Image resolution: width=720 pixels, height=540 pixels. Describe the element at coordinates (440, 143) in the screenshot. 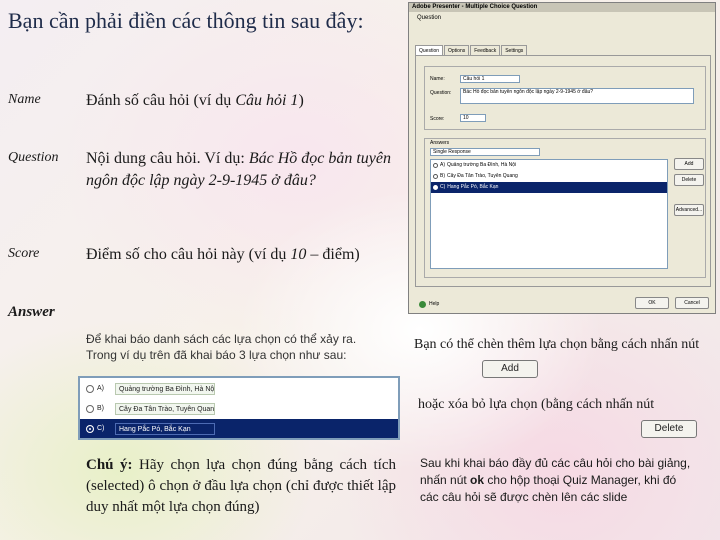

I see `dialog-answers-label: Answers` at that location.